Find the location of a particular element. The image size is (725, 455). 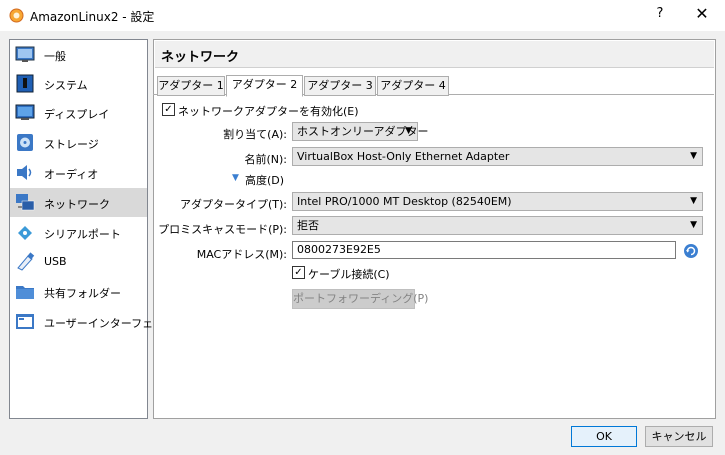

sidebar-item-usb: USB is located at coordinates (78, 261).